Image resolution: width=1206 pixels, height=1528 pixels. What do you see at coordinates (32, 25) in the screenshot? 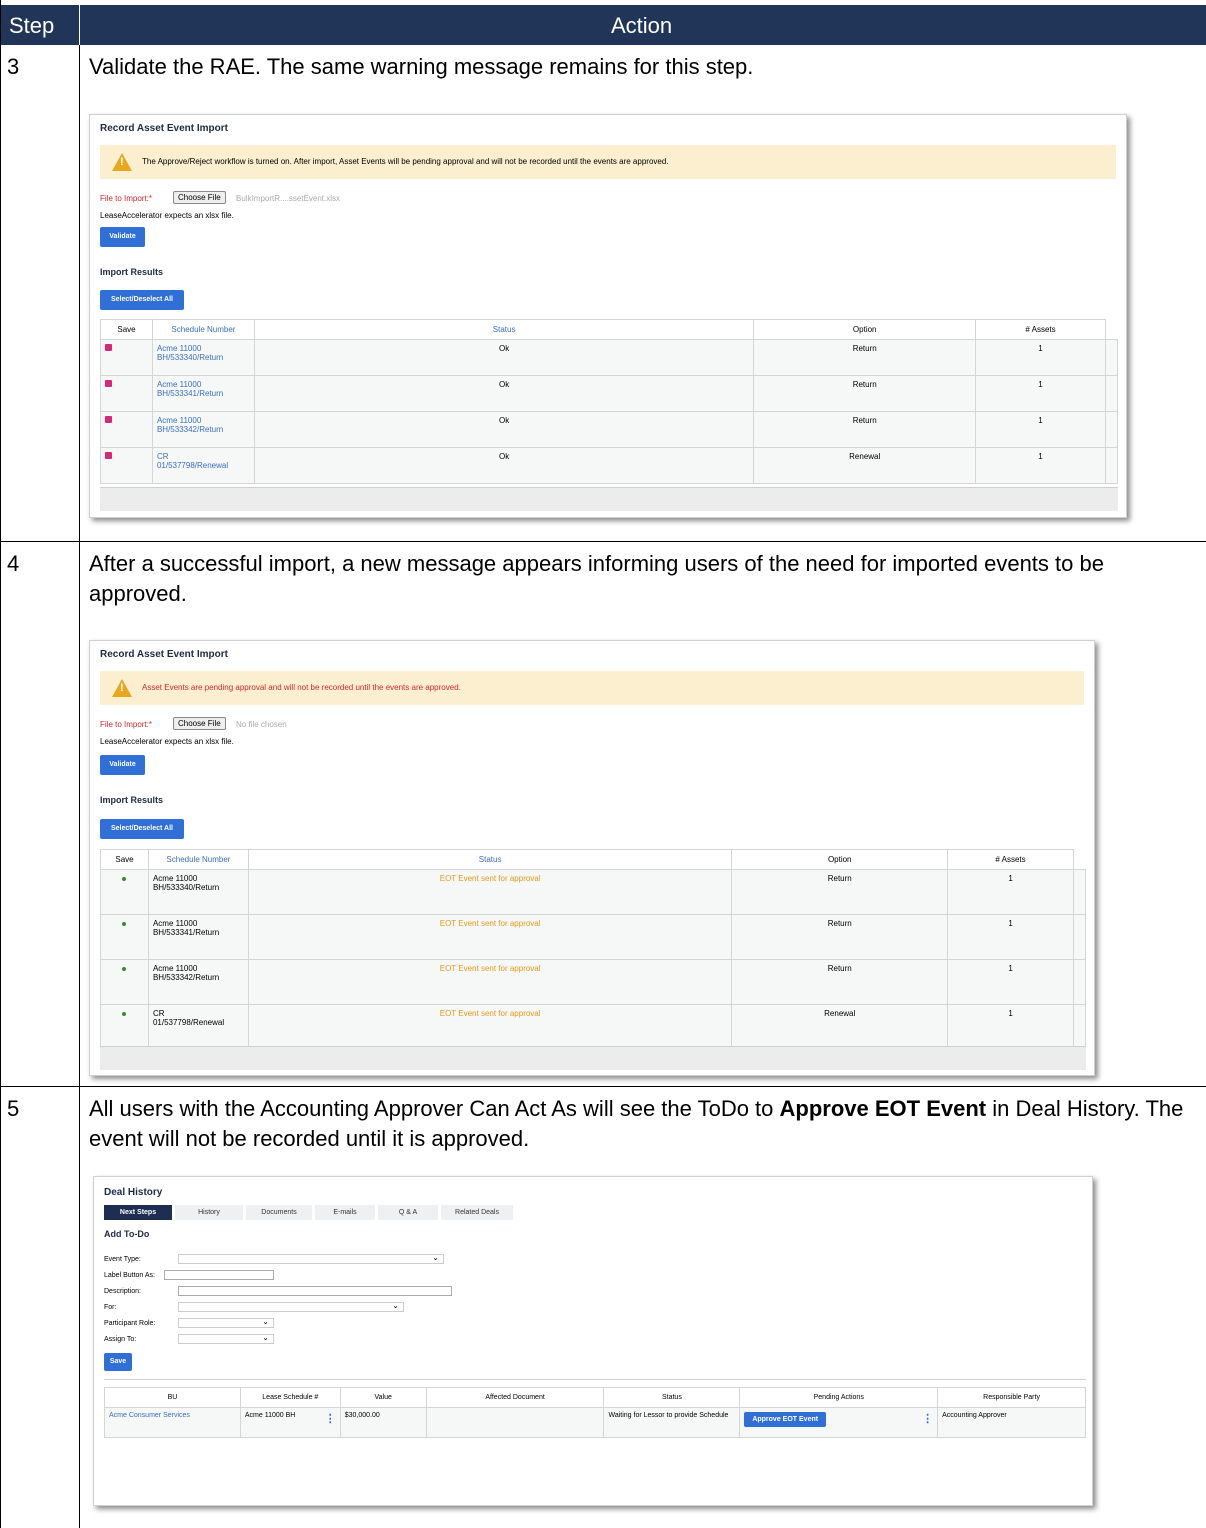
I see `header-step: Step` at bounding box center [32, 25].